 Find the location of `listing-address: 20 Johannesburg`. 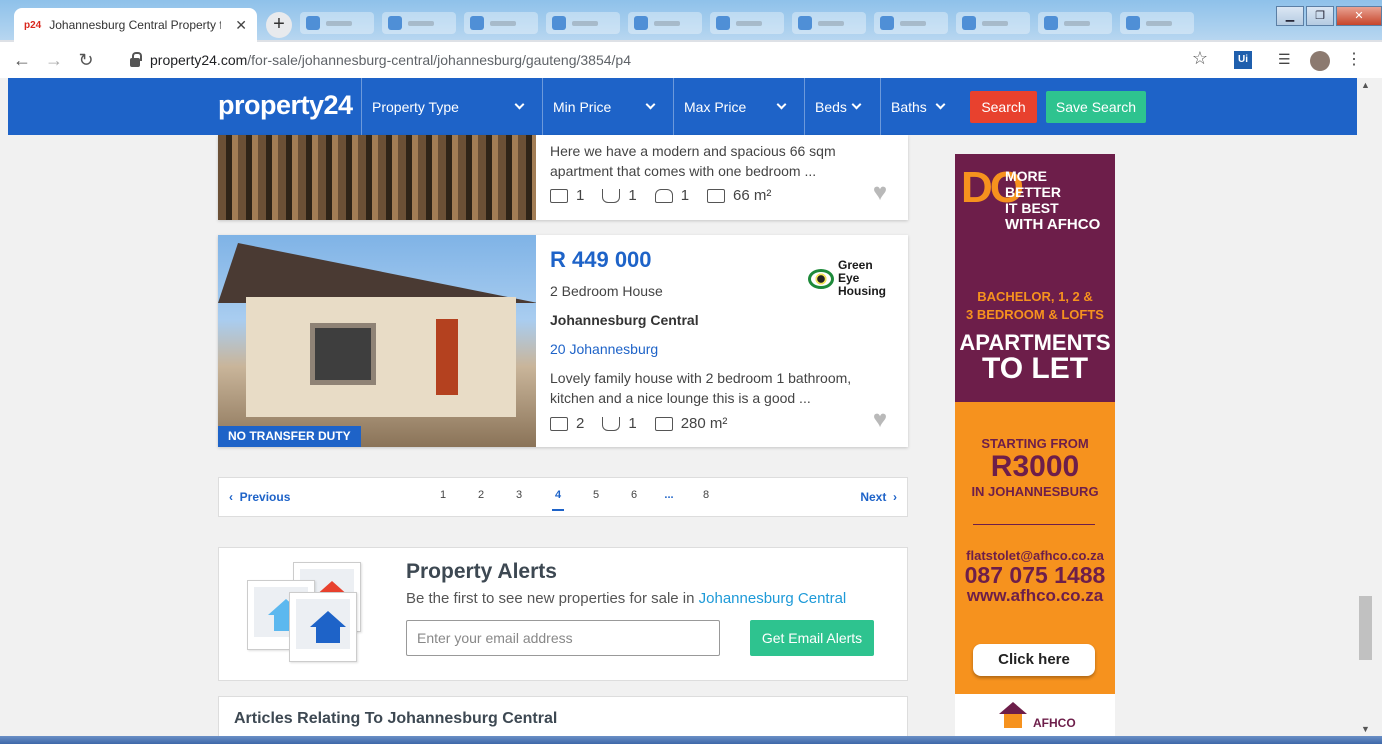

listing-address: 20 Johannesburg is located at coordinates (604, 349).